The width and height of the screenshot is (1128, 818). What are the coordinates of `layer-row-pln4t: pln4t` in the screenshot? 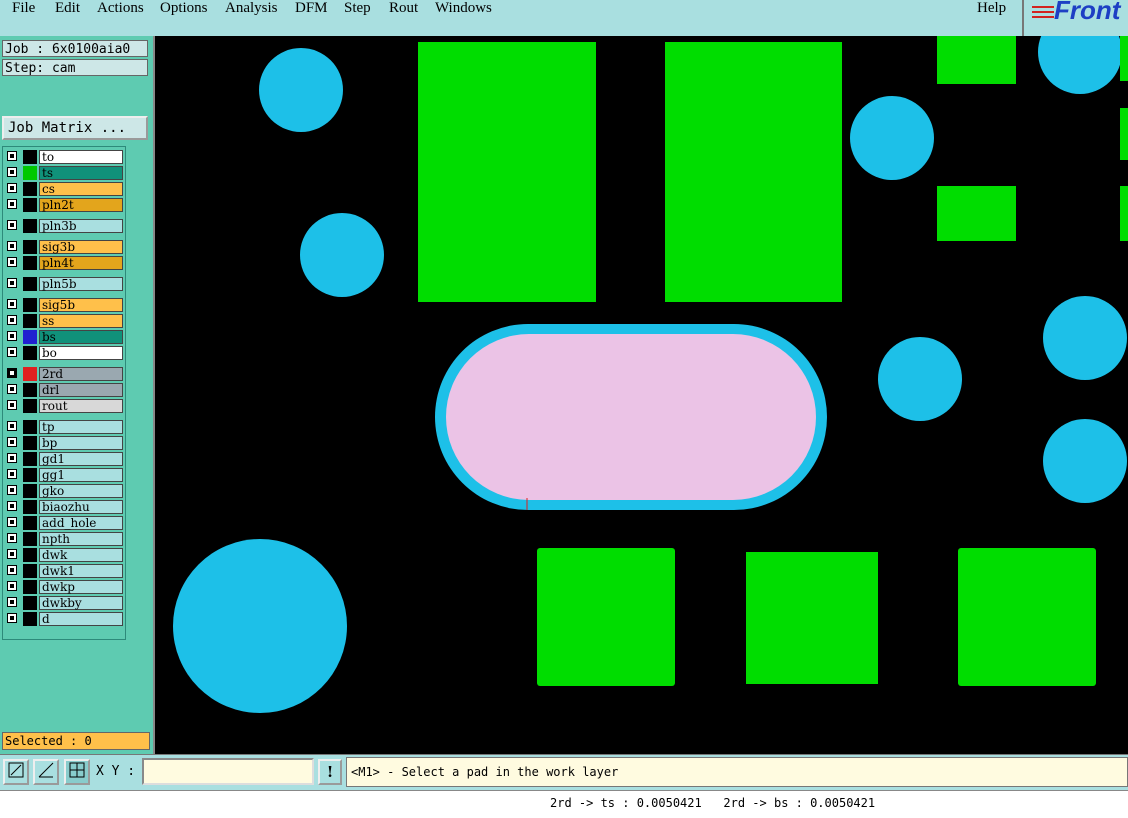 It's located at (64, 263).